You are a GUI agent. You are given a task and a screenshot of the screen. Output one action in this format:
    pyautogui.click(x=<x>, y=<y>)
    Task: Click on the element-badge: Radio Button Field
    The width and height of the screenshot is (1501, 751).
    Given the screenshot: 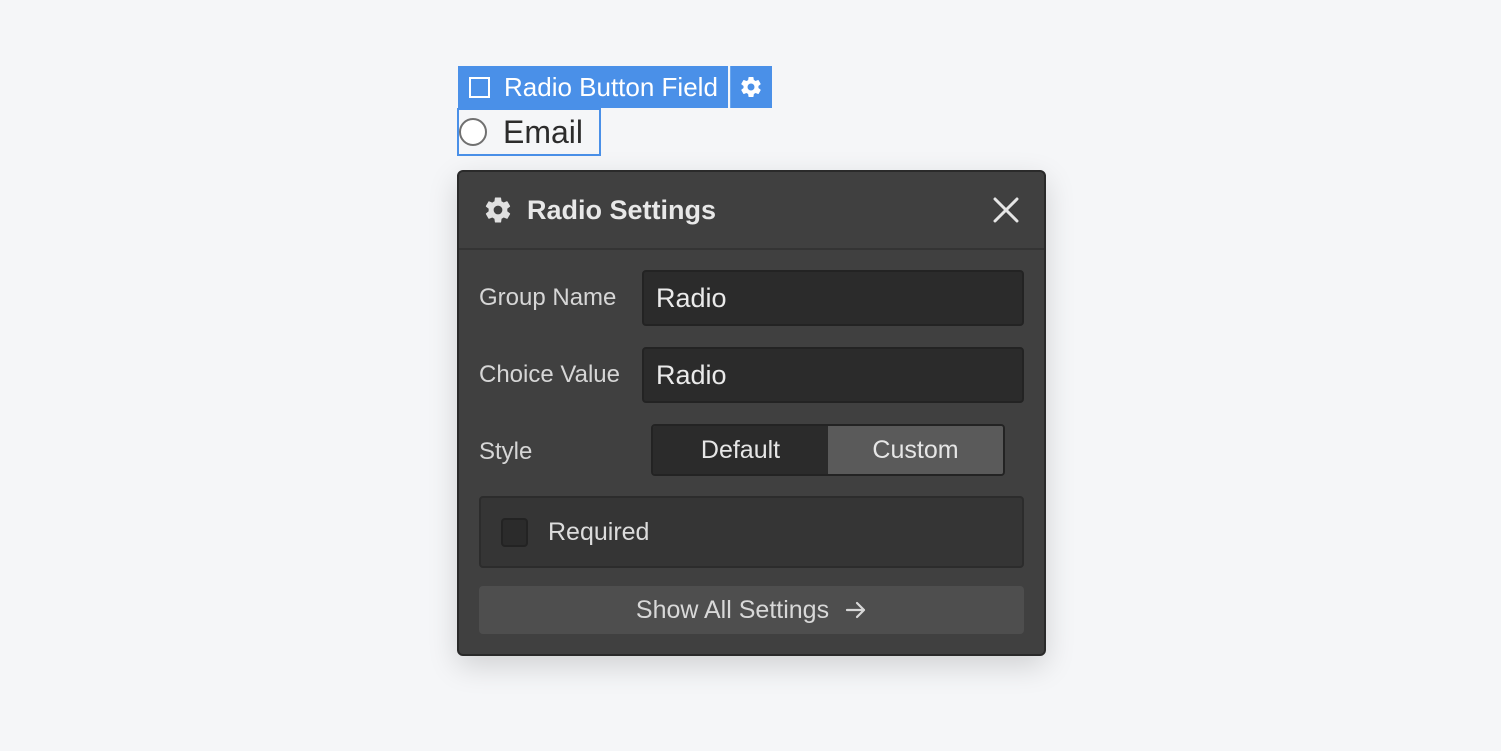 What is the action you would take?
    pyautogui.click(x=615, y=87)
    